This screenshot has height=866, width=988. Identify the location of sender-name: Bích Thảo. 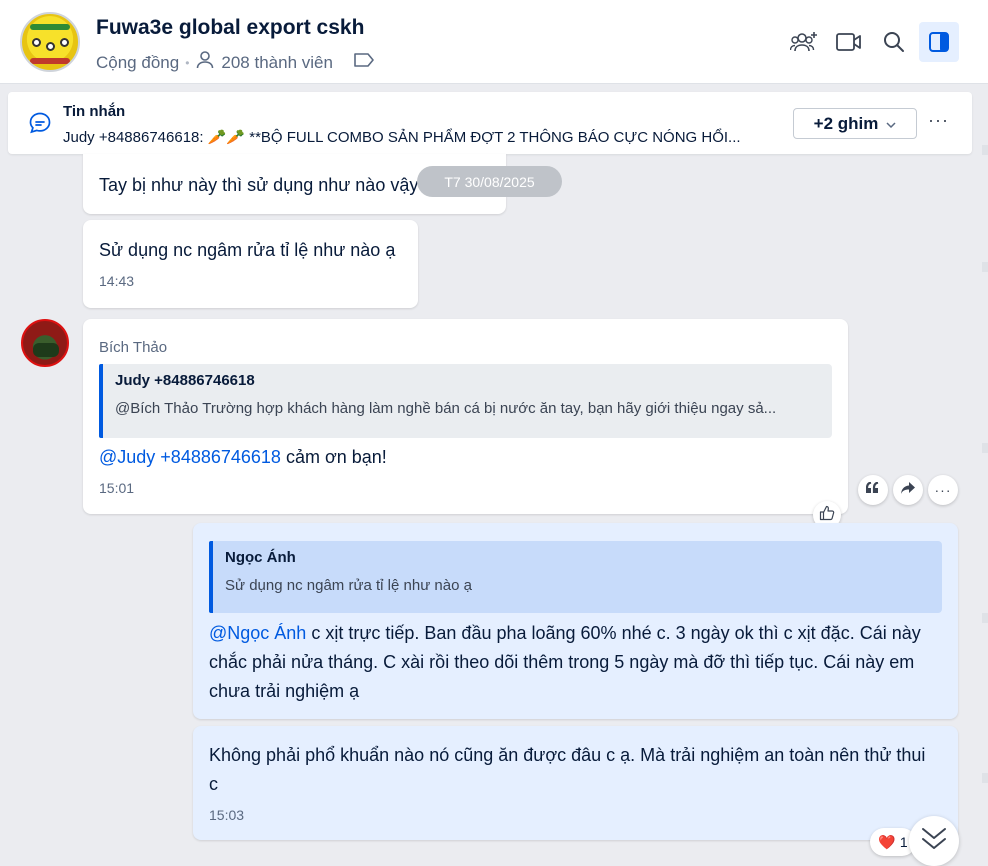
(133, 347).